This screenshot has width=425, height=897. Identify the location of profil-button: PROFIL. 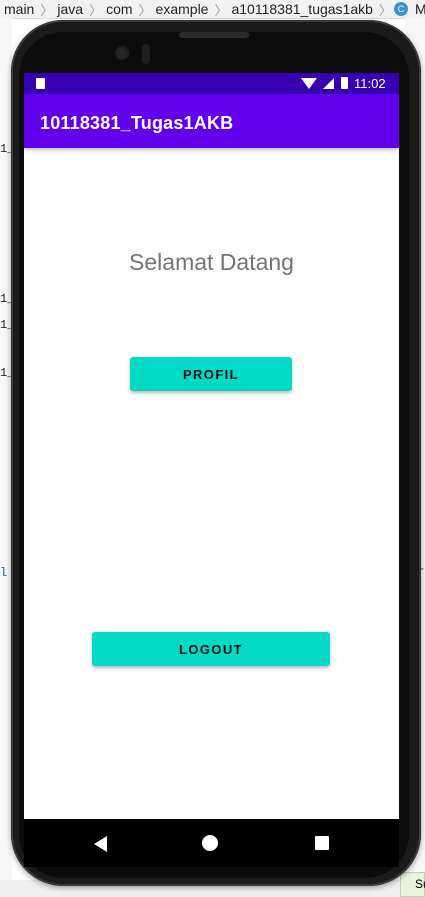
(211, 374).